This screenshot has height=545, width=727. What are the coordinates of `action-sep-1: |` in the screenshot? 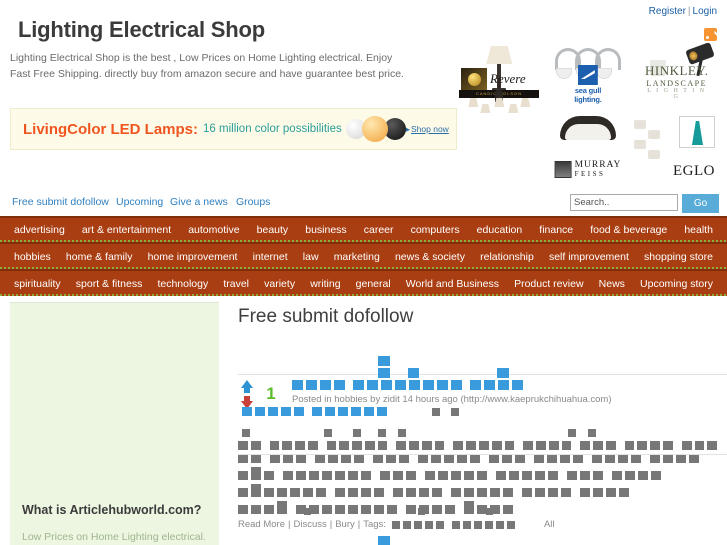 It's located at (289, 524).